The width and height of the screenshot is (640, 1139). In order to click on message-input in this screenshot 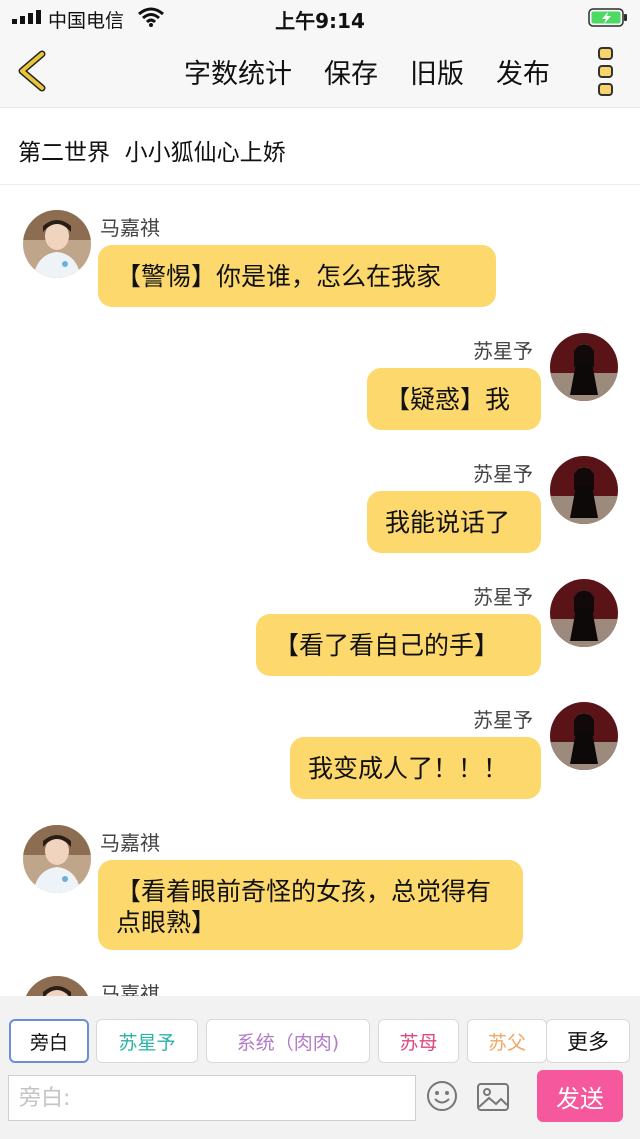, I will do `click(212, 1098)`.